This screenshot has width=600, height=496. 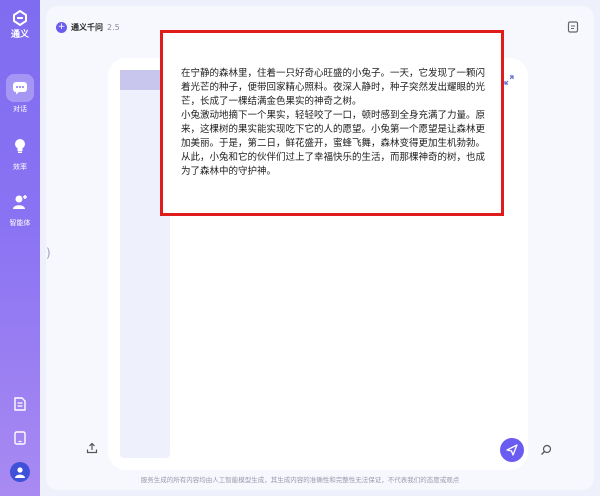 What do you see at coordinates (20, 109) in the screenshot?
I see `sidebar-item-label: 对话` at bounding box center [20, 109].